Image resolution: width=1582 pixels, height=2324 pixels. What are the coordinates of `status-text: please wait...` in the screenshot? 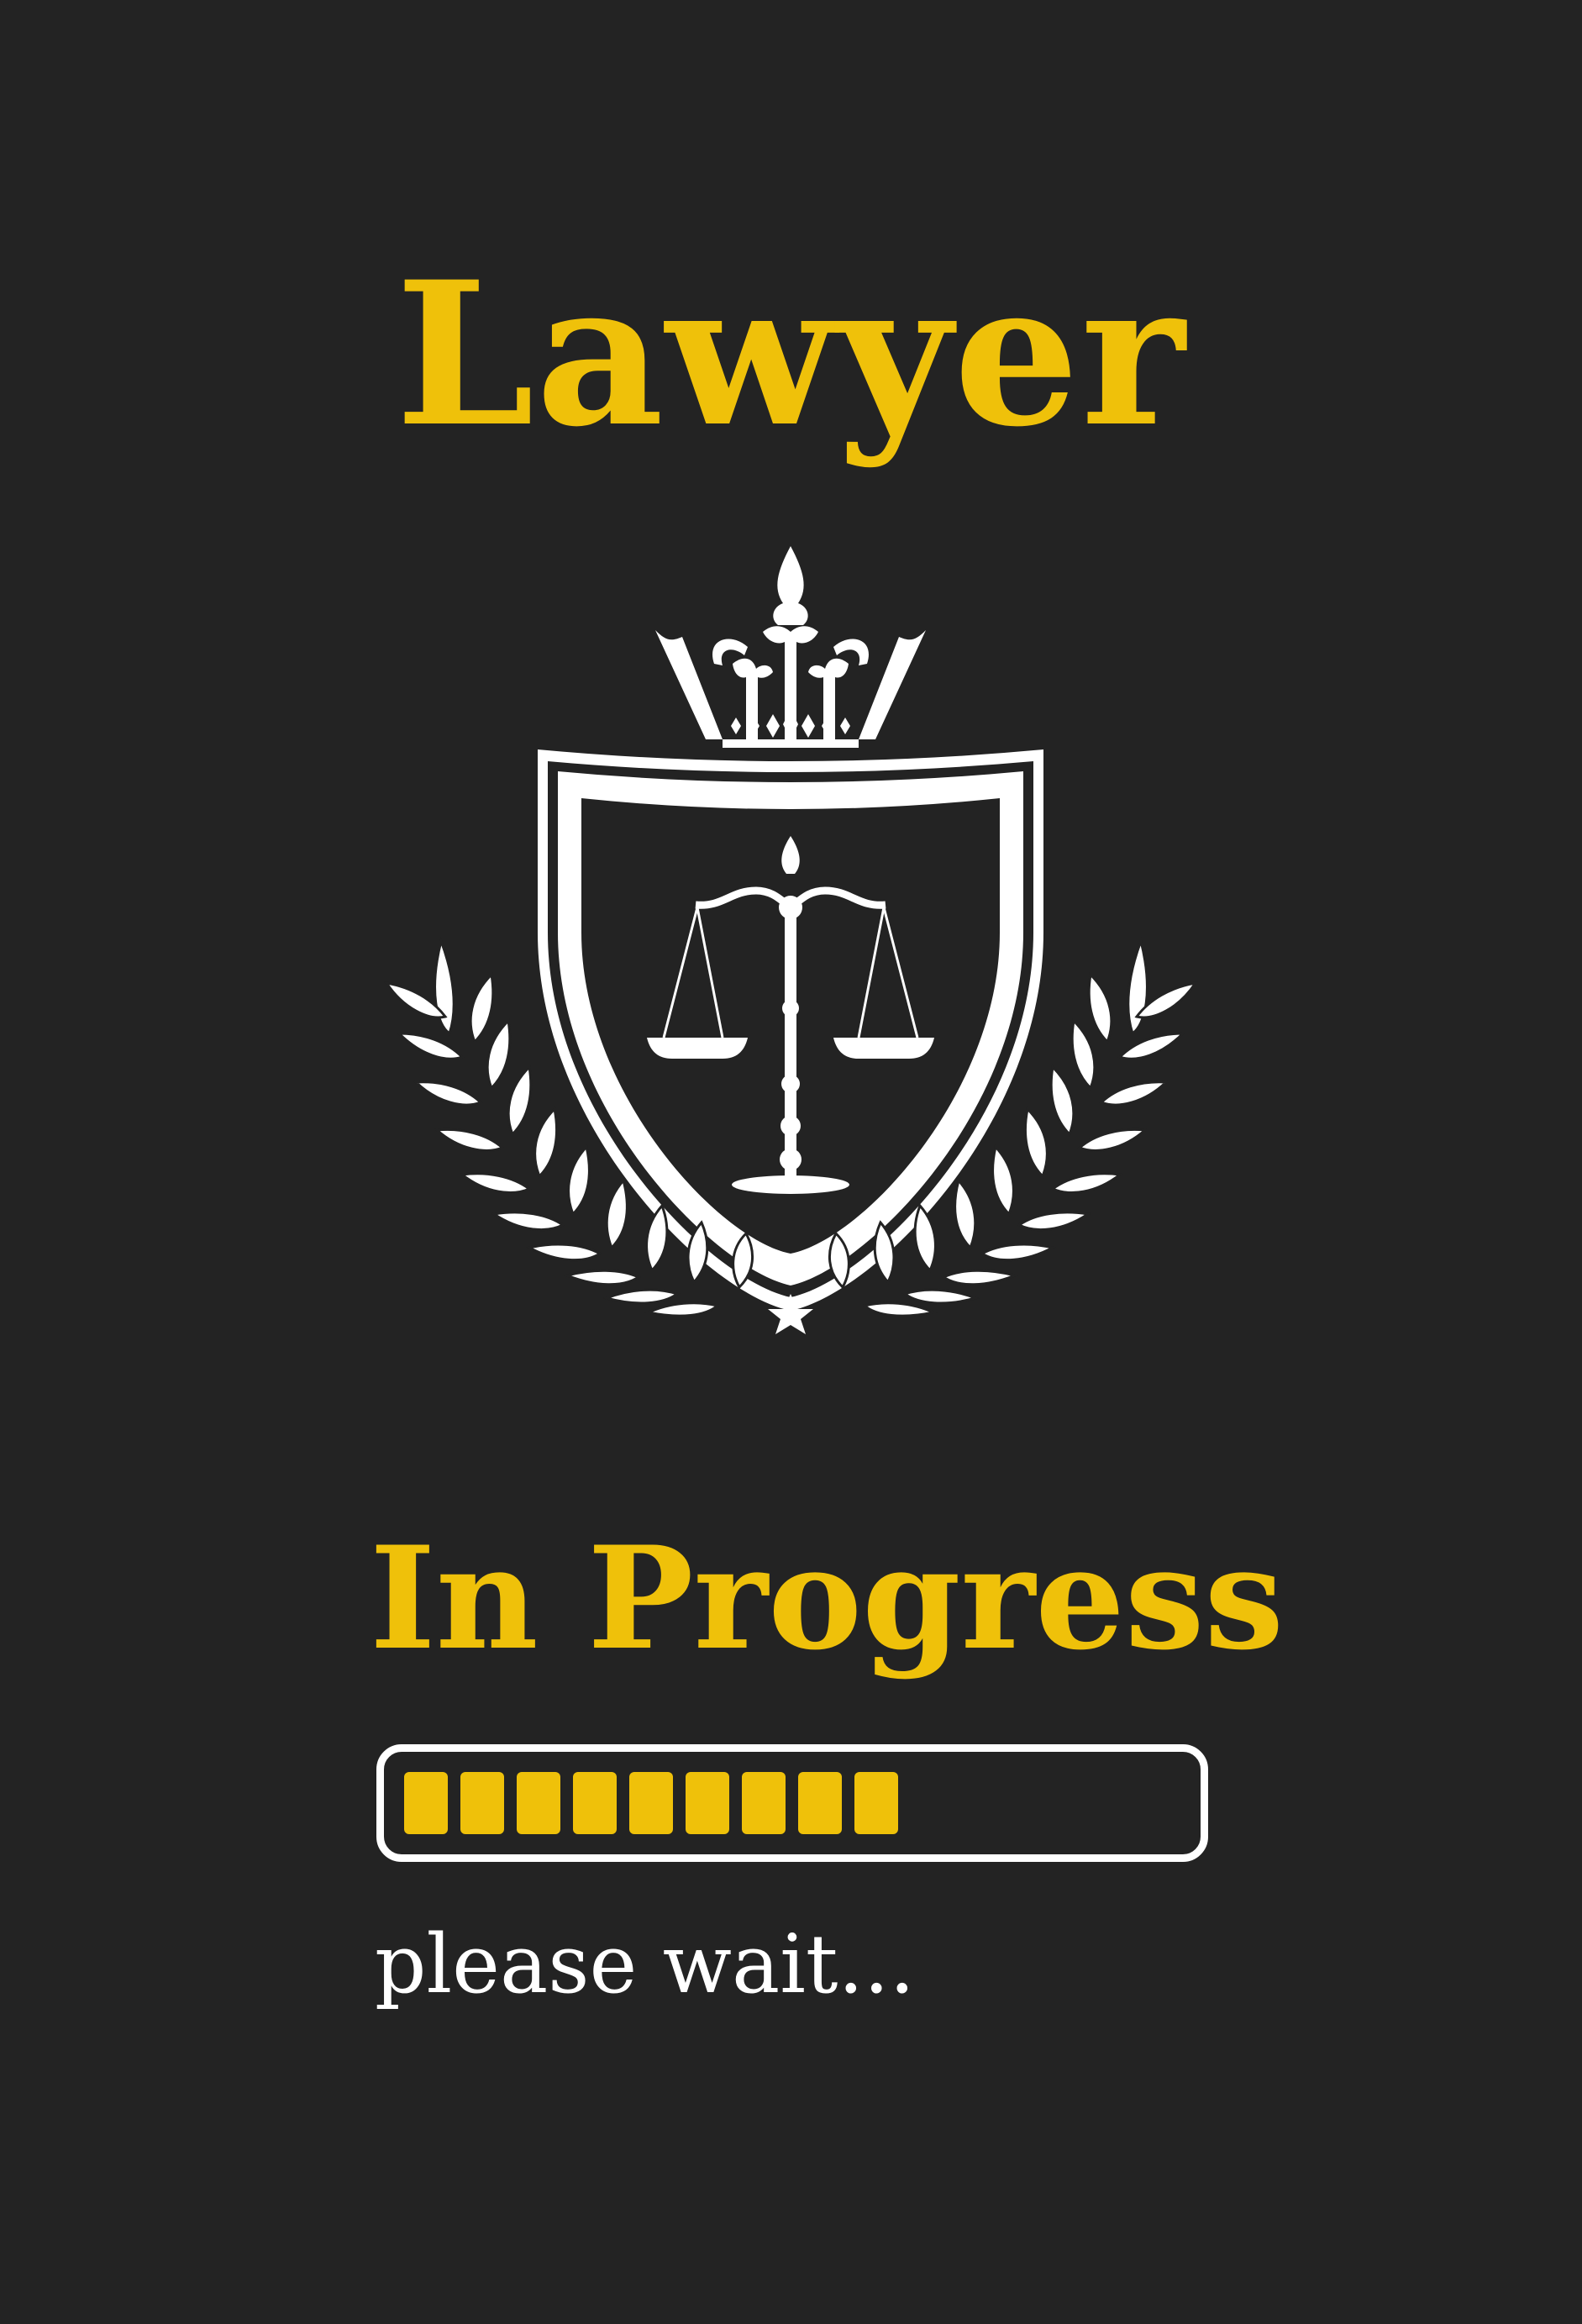 It's located at (645, 1964).